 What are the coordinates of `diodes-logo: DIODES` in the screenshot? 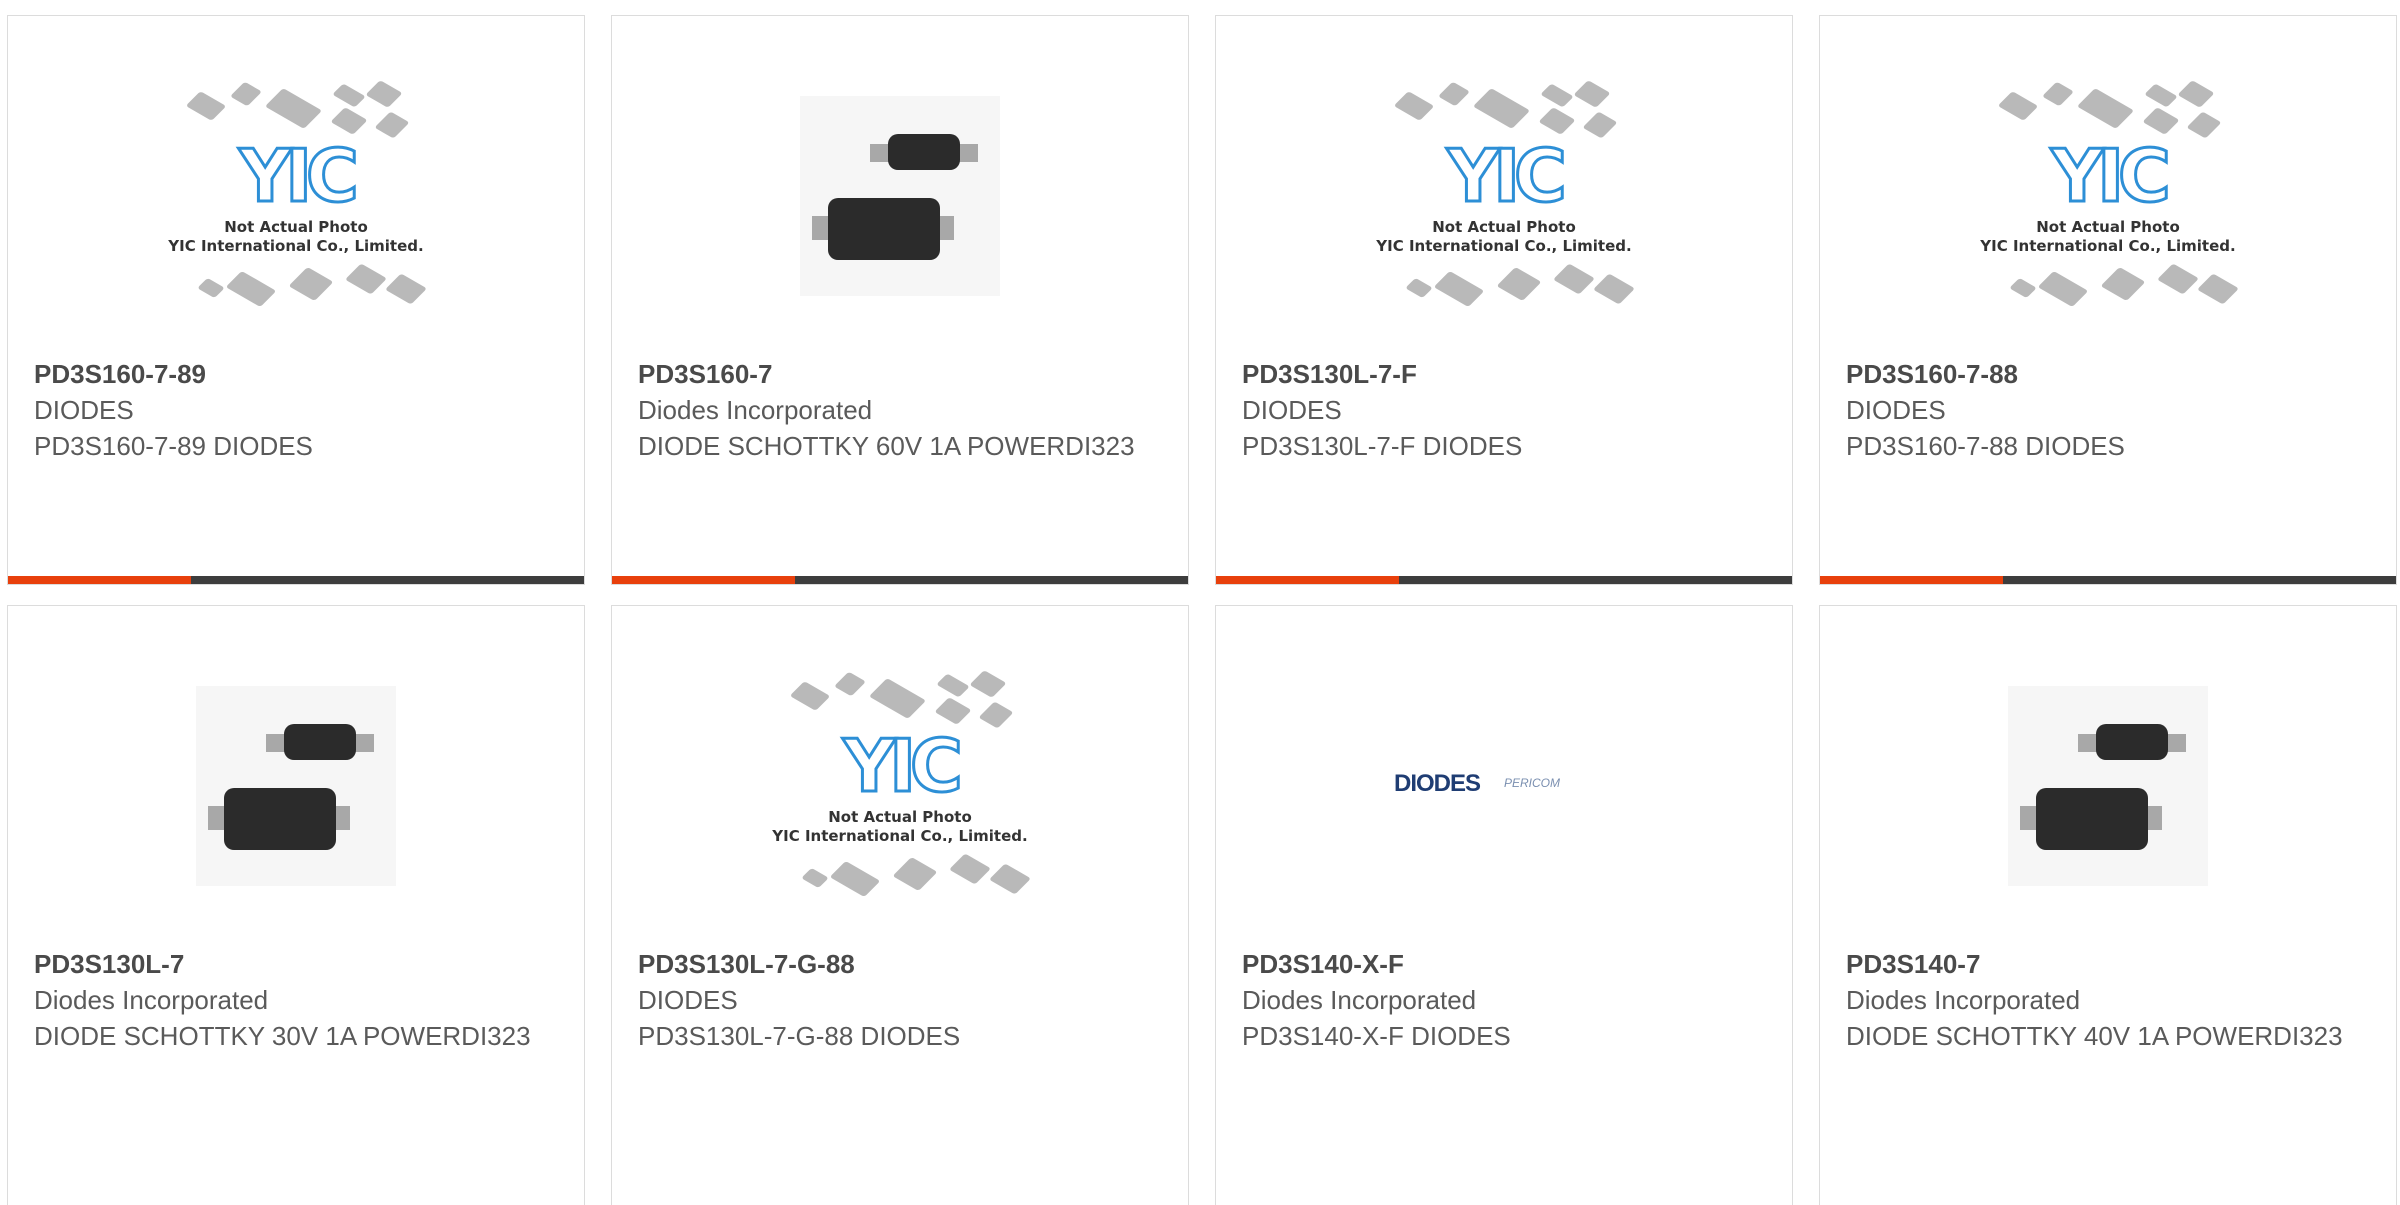 It's located at (1437, 783).